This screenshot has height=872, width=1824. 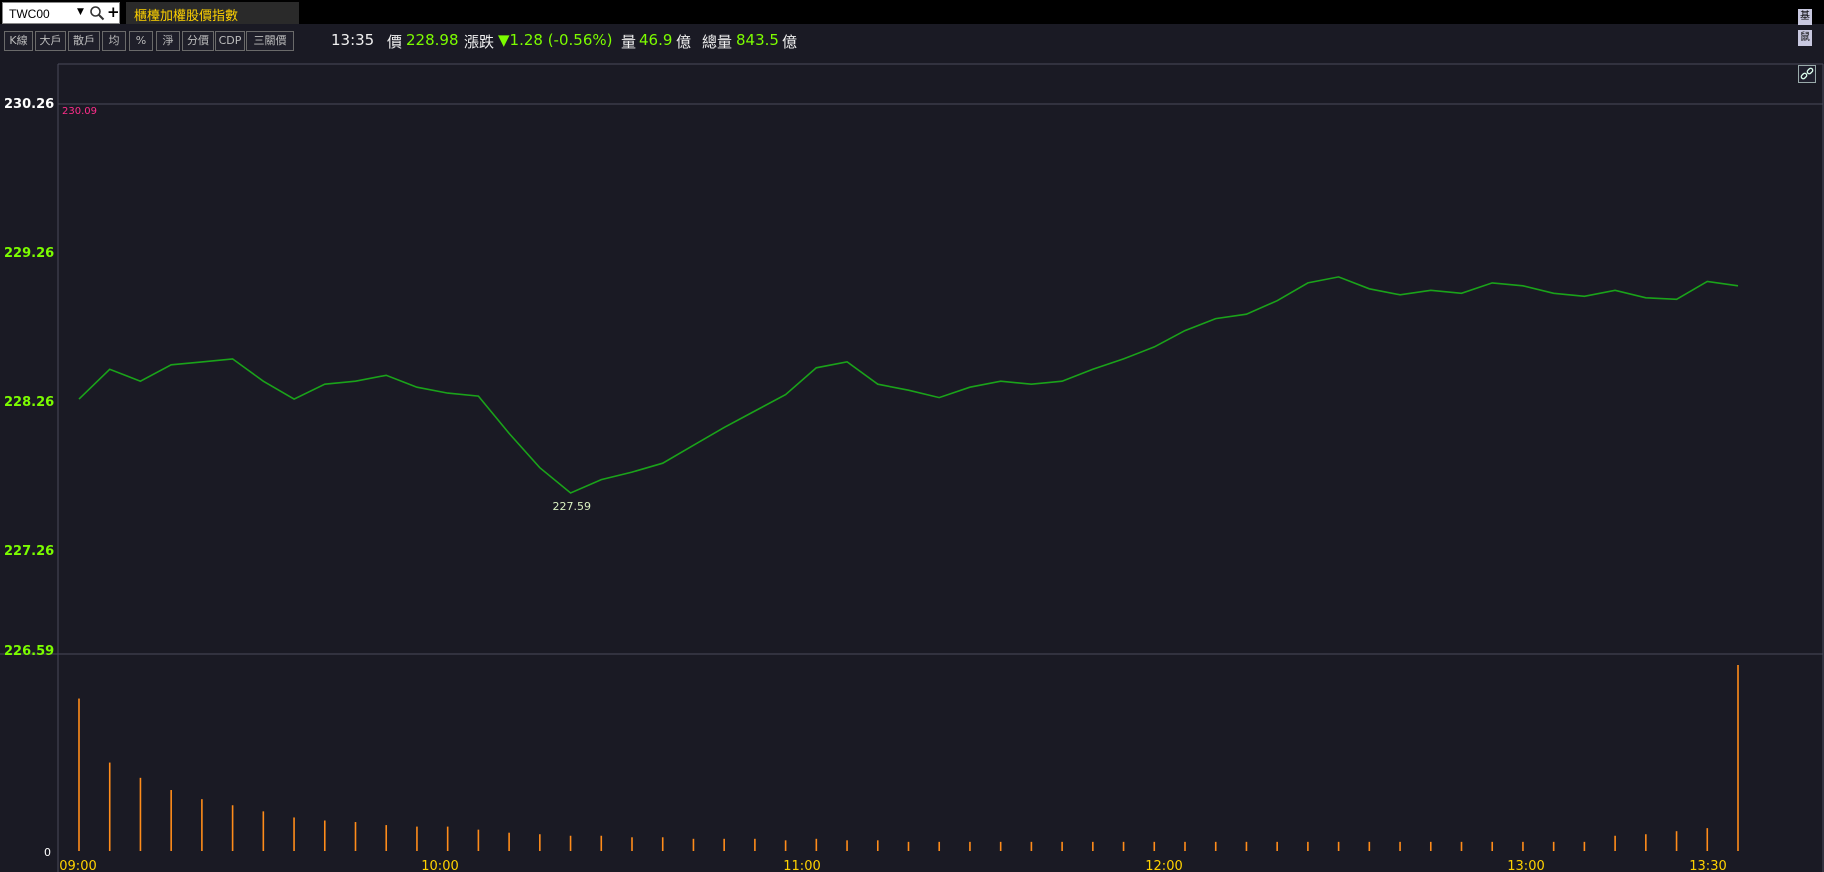 I want to click on kline-button: K線, so click(x=18, y=41).